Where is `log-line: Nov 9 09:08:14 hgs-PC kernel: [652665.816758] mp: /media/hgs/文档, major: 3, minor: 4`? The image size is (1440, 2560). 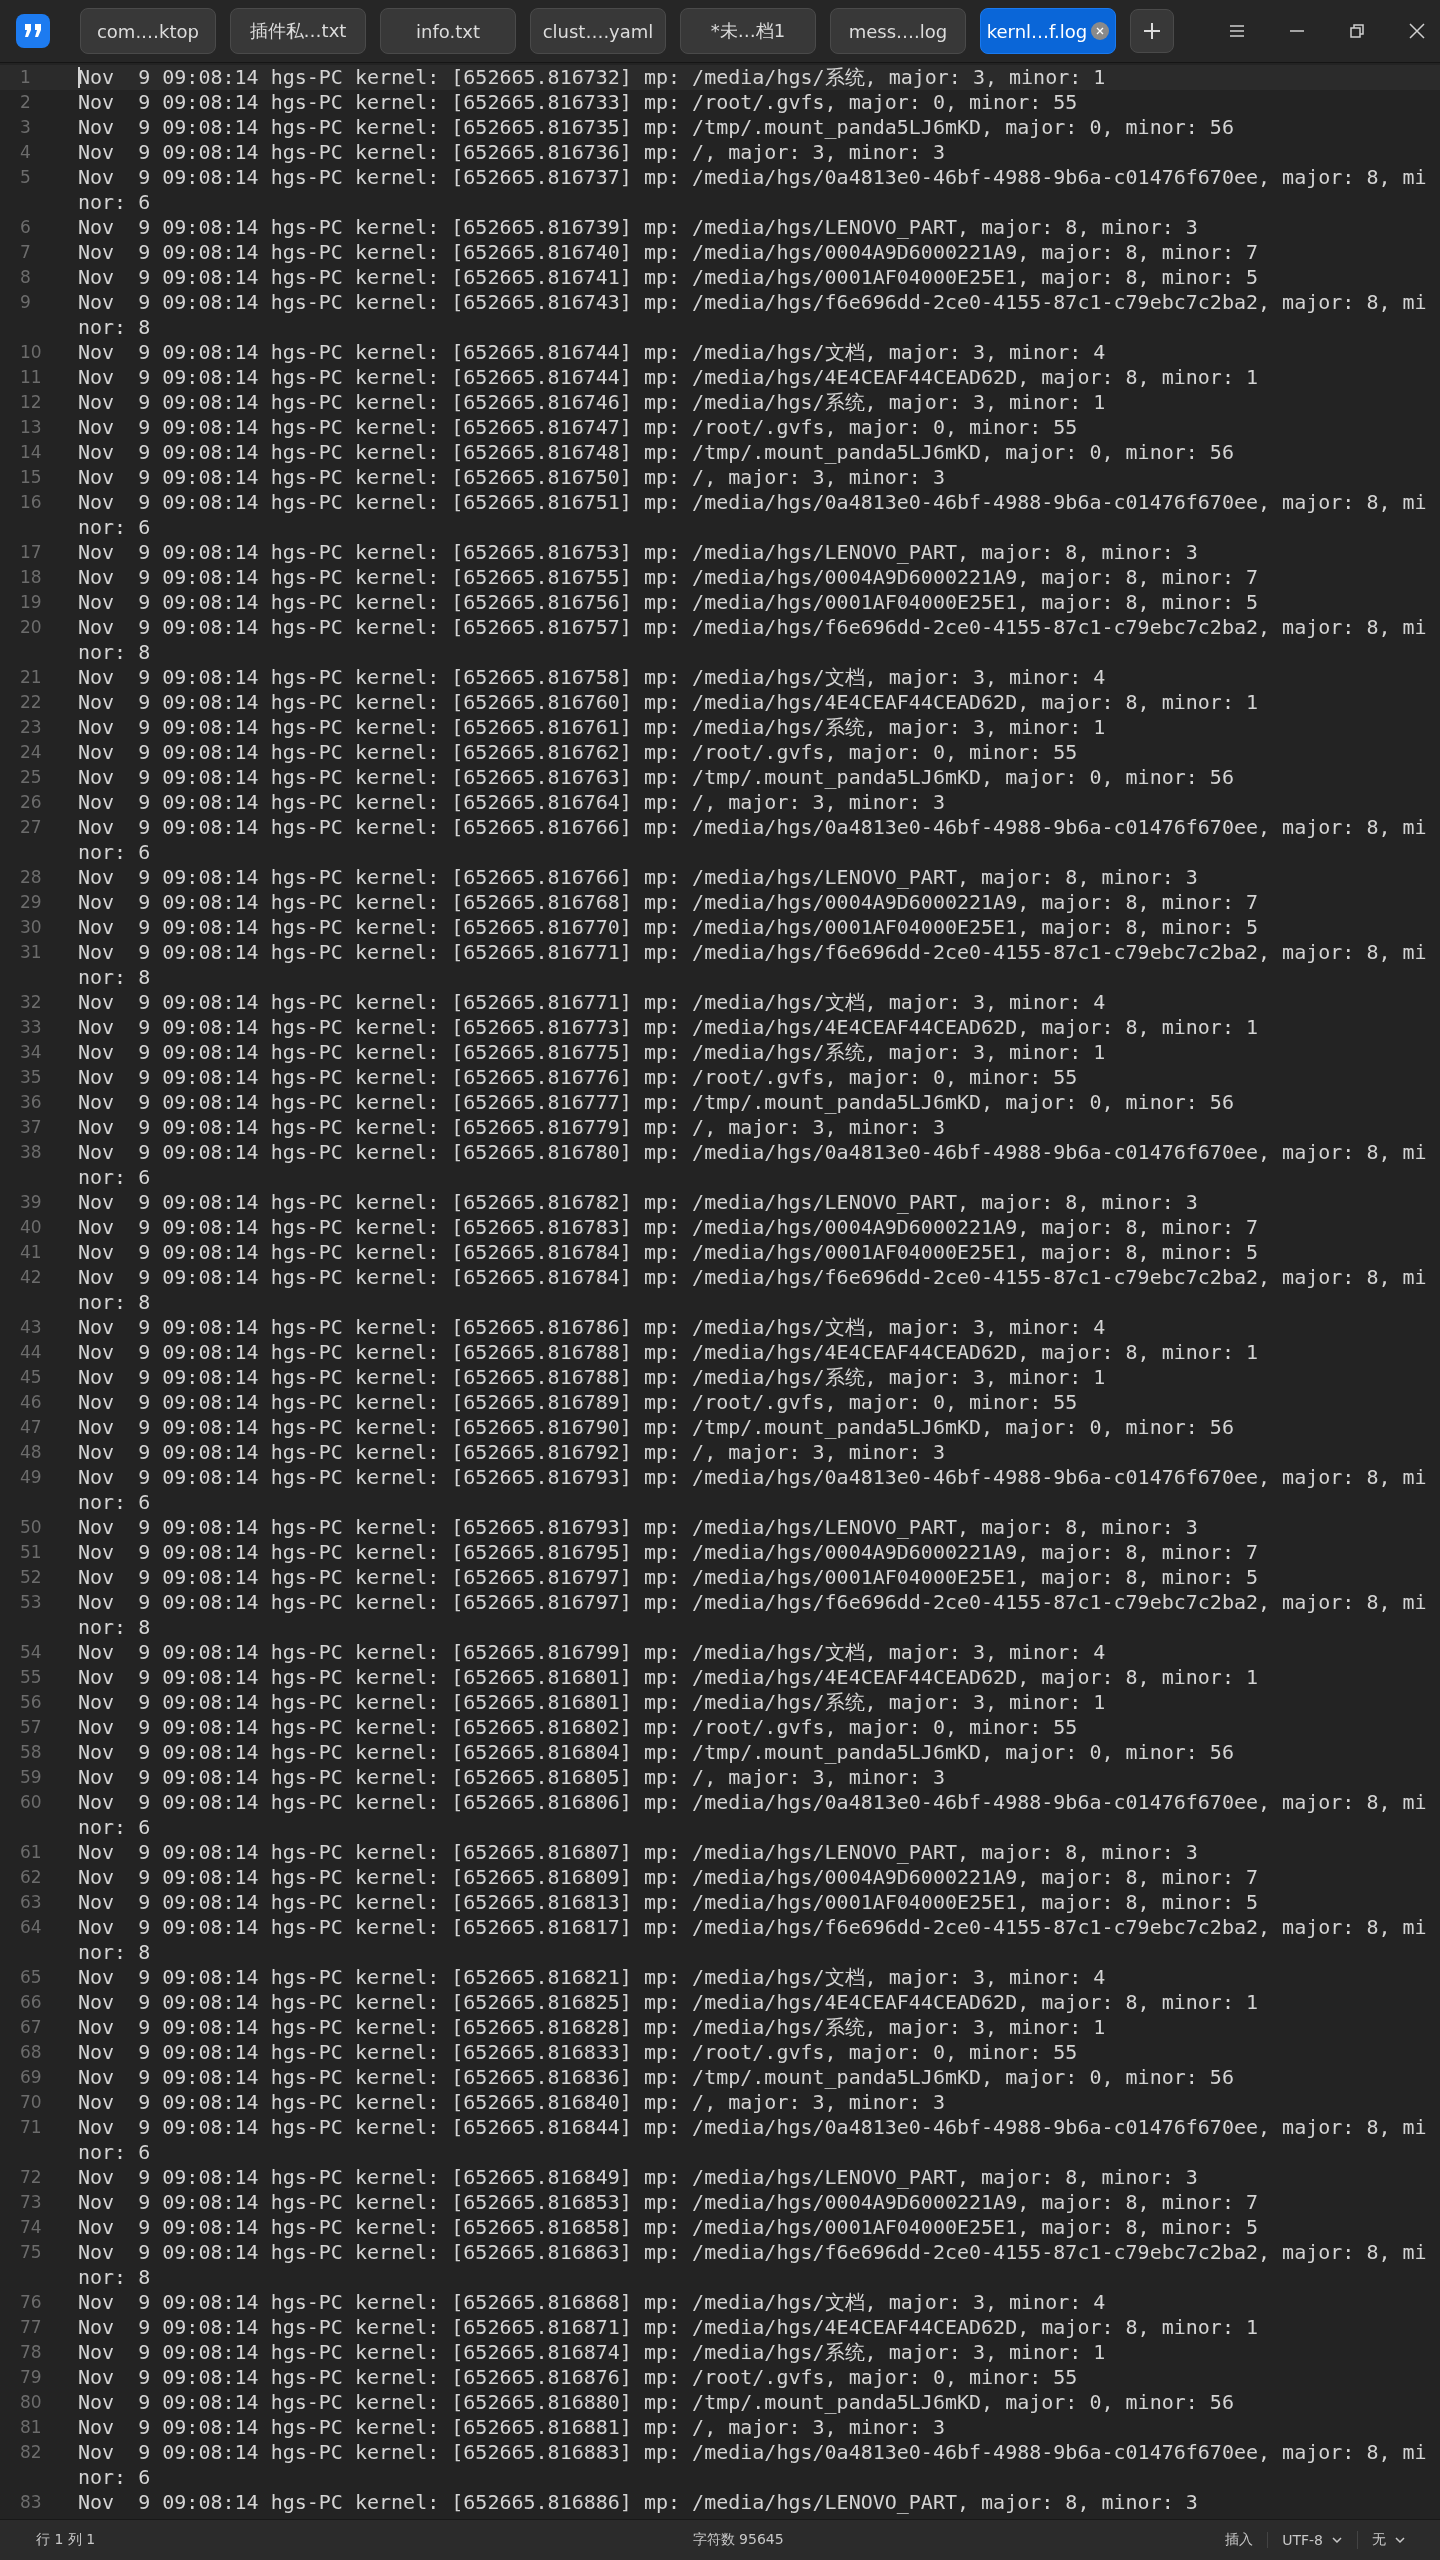
log-line: Nov 9 09:08:14 hgs-PC kernel: [652665.816758] mp: /media/hgs/文档, major: 3, minor: 4 is located at coordinates (592, 677).